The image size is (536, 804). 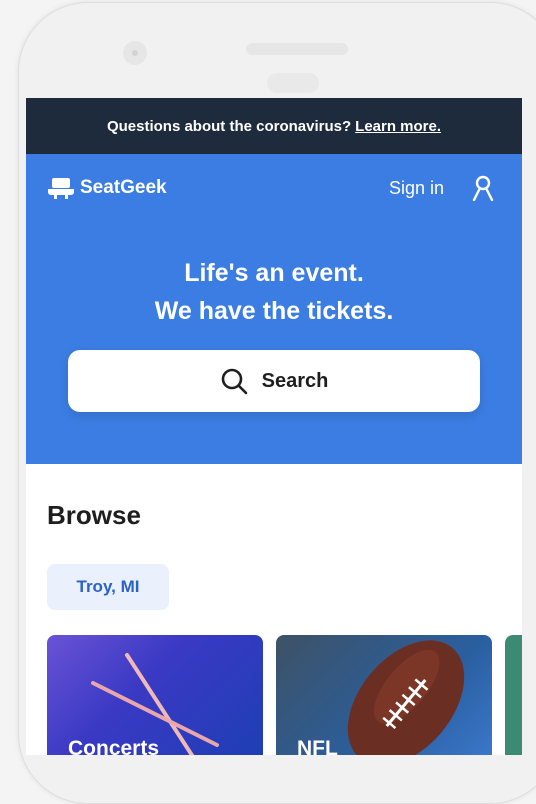 I want to click on seatgeek-logo: SeatGeek, so click(x=106, y=188).